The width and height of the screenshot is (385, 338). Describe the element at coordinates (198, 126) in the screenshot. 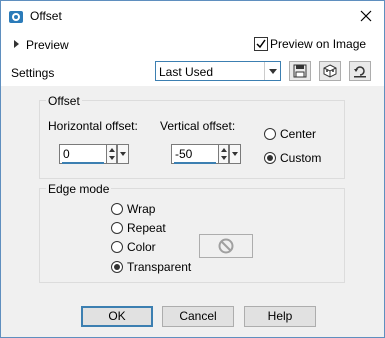

I see `vertical-offset-label: Vertical offset:` at that location.